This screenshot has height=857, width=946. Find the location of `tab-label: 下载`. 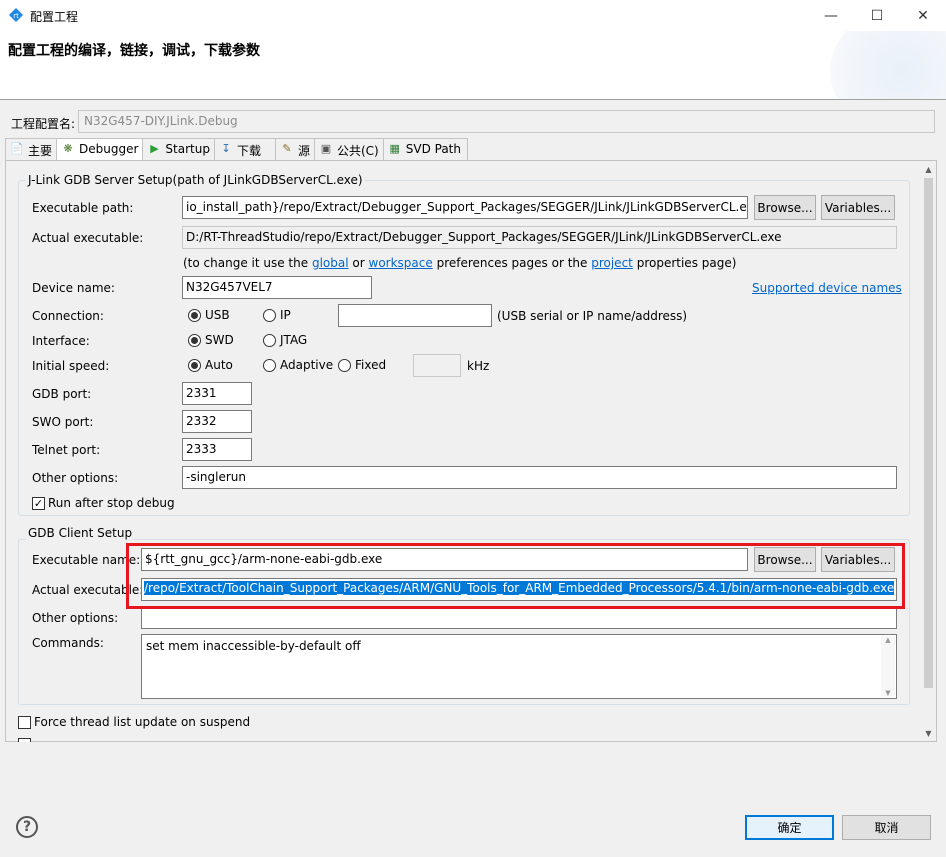

tab-label: 下载 is located at coordinates (248, 151).